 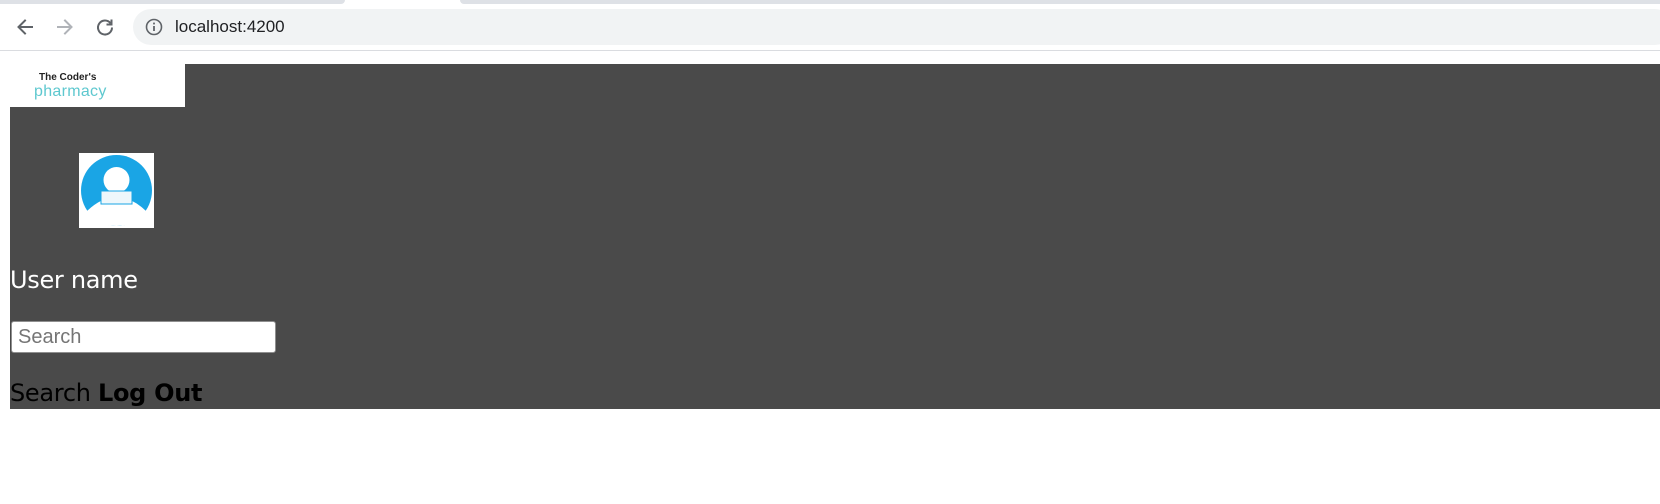 I want to click on arrow-left-icon, so click(x=25, y=27).